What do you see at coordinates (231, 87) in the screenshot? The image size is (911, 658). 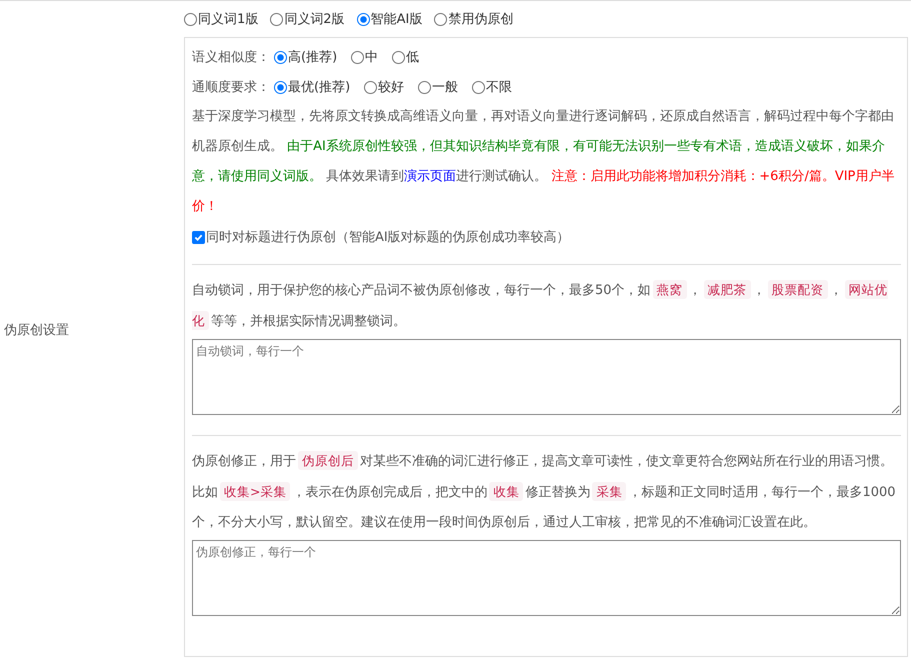 I see `option-label: 通顺度要求：` at bounding box center [231, 87].